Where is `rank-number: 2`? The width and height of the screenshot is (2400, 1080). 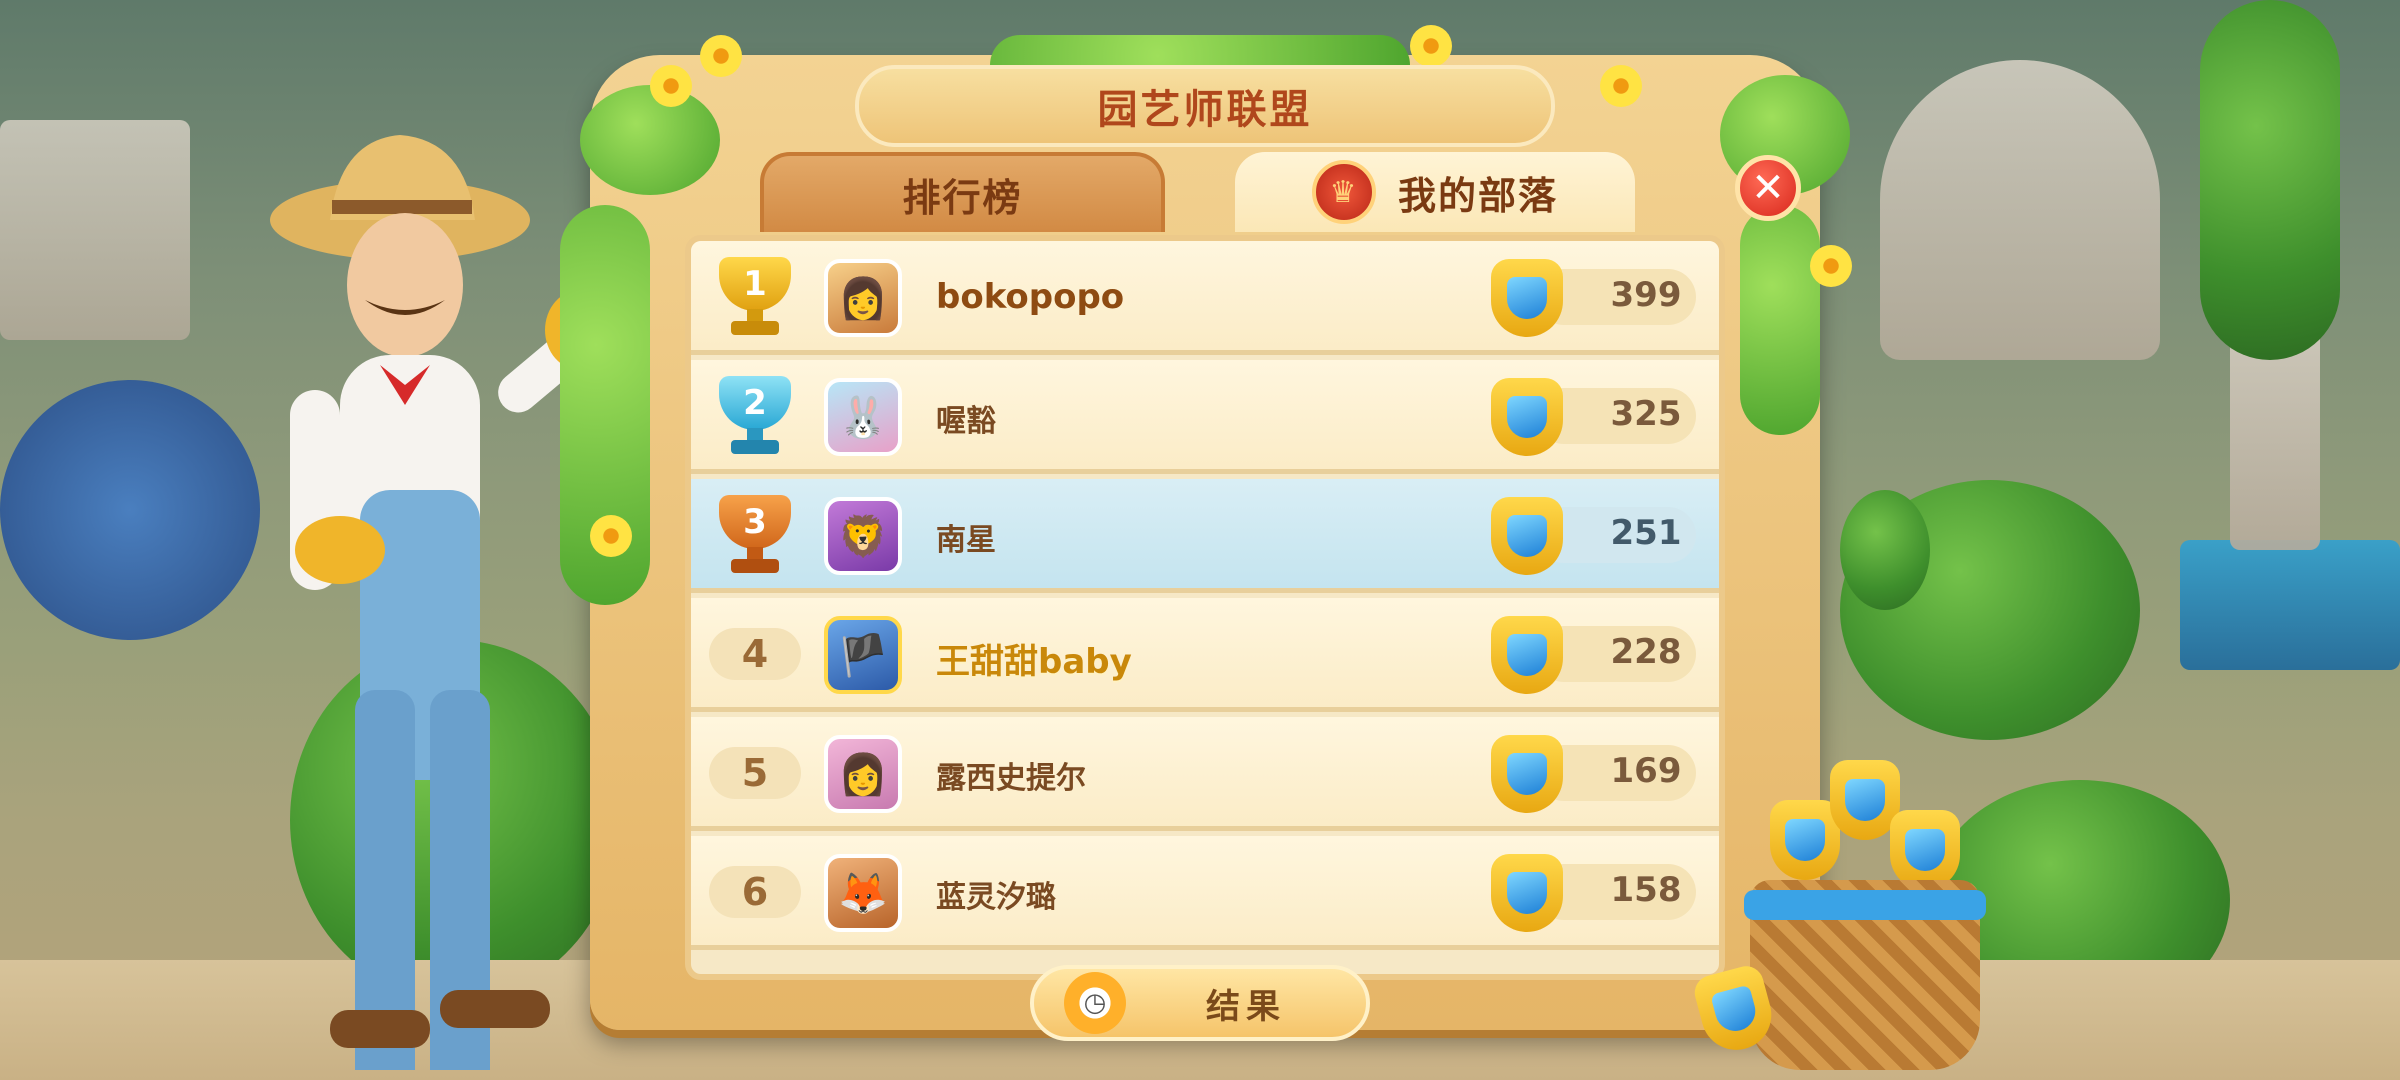 rank-number: 2 is located at coordinates (755, 403).